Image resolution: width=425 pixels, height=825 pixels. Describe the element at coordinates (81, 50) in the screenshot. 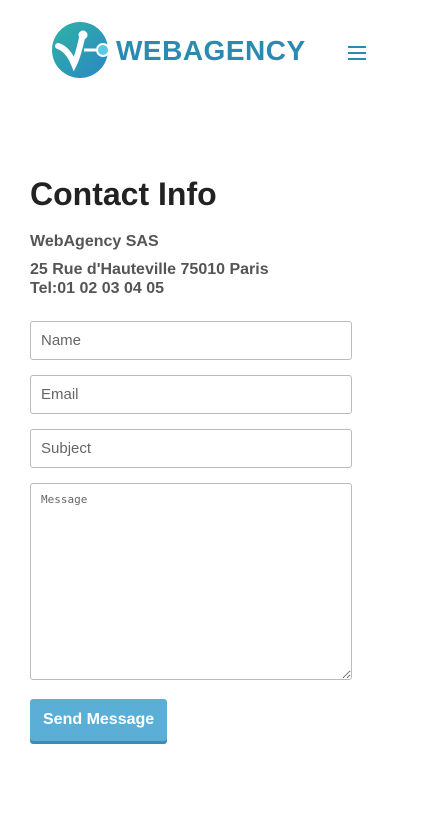

I see `logo-mark-icon` at that location.